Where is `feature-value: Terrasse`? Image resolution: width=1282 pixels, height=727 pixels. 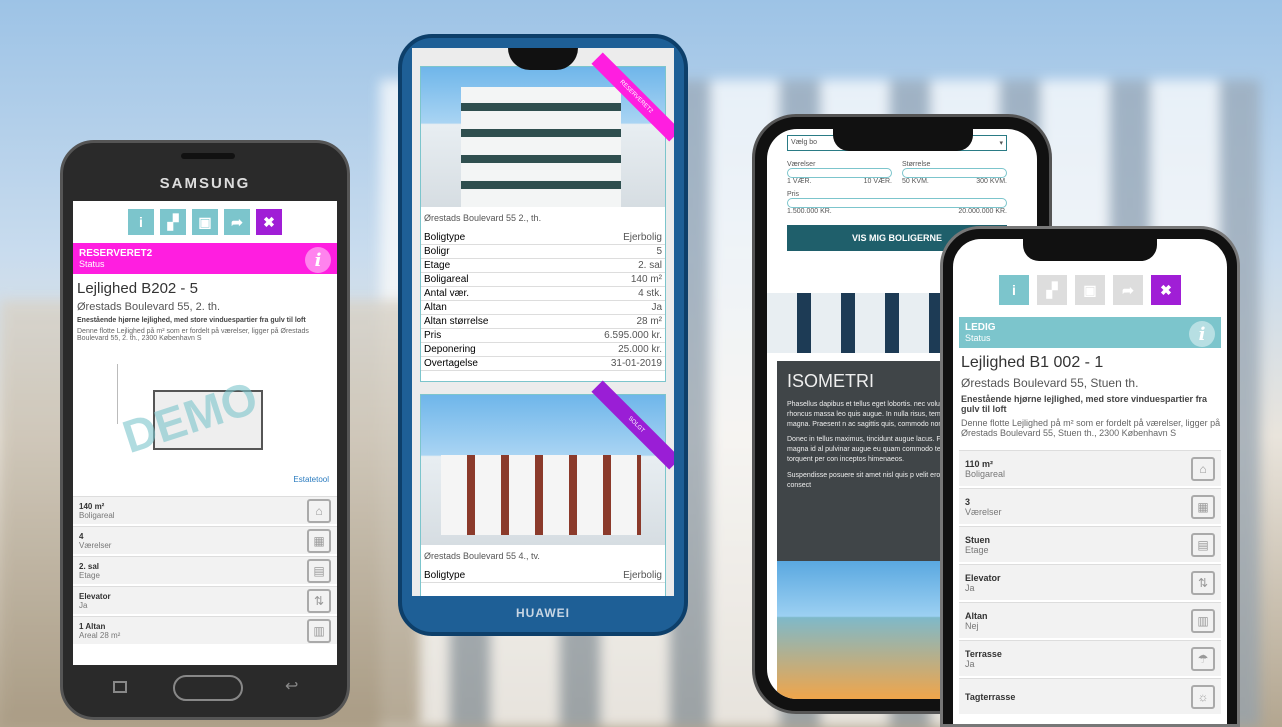 feature-value: Terrasse is located at coordinates (983, 653).